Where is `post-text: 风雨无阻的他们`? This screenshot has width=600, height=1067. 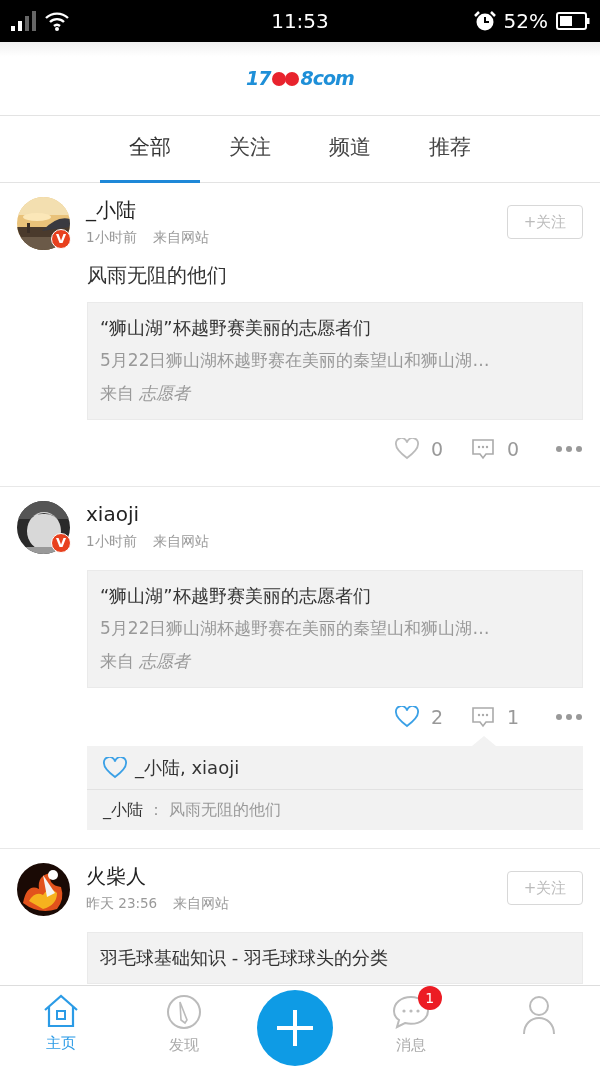 post-text: 风雨无阻的他们 is located at coordinates (157, 275).